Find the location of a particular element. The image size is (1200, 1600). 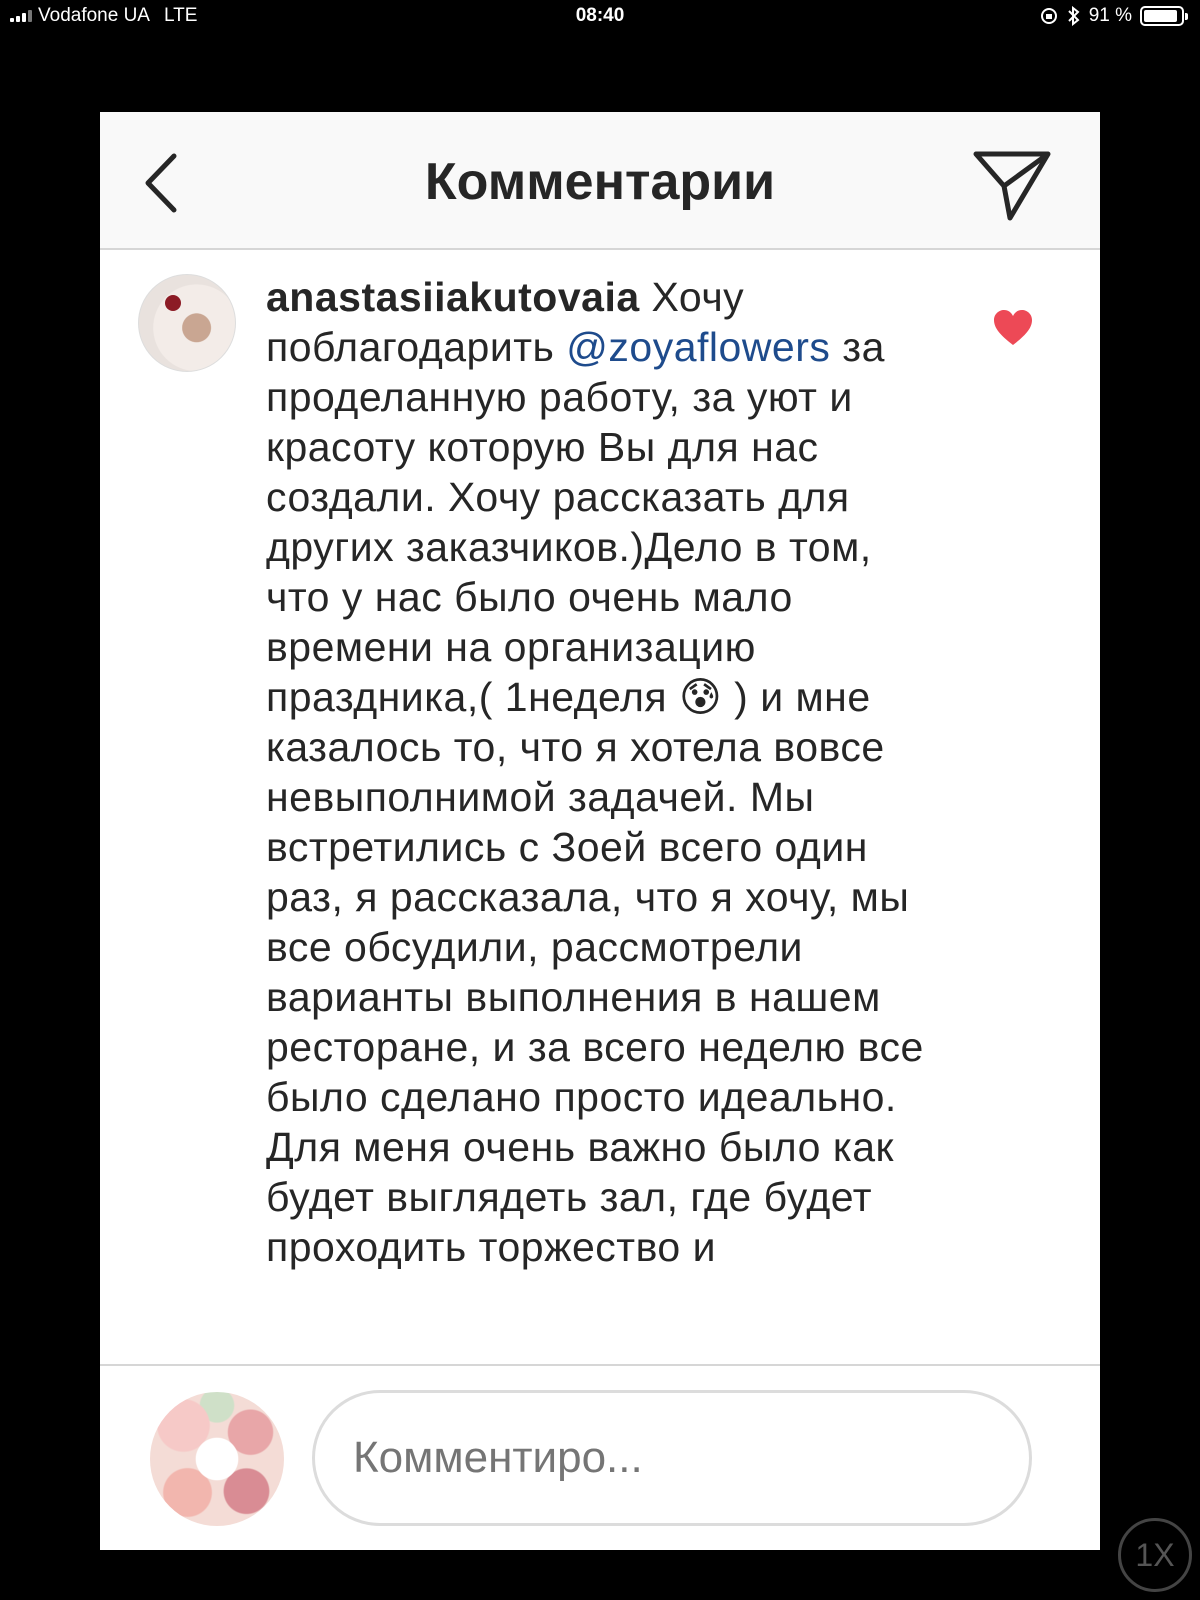

orientation-lock-icon is located at coordinates (1048, 16).